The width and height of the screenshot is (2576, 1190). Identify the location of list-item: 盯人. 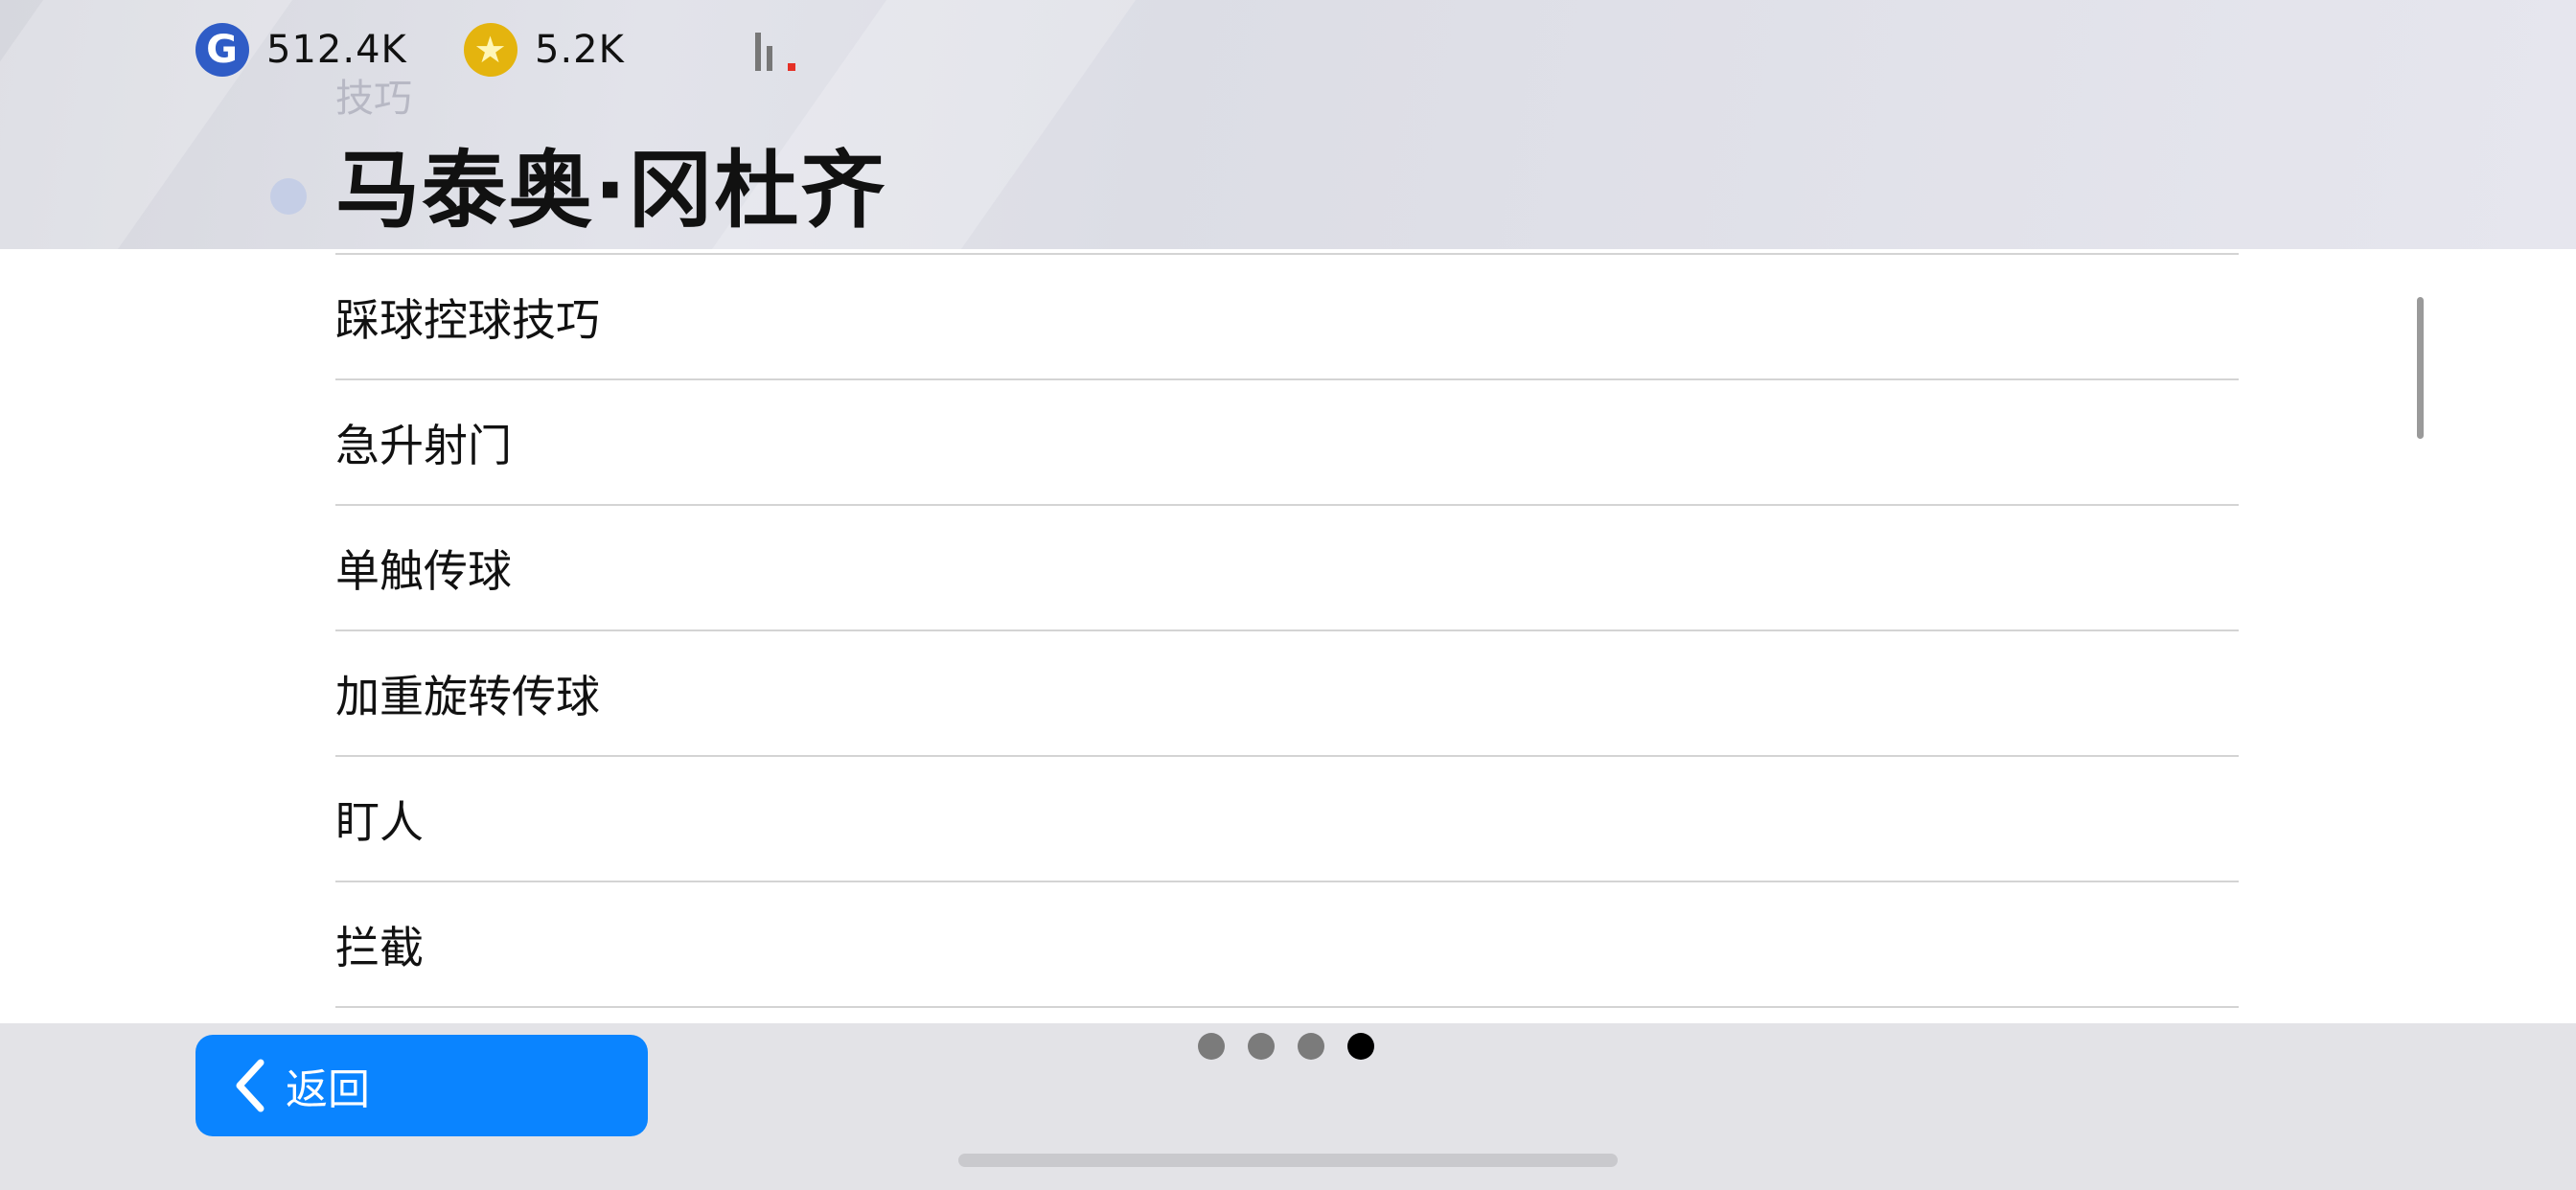
(1287, 820).